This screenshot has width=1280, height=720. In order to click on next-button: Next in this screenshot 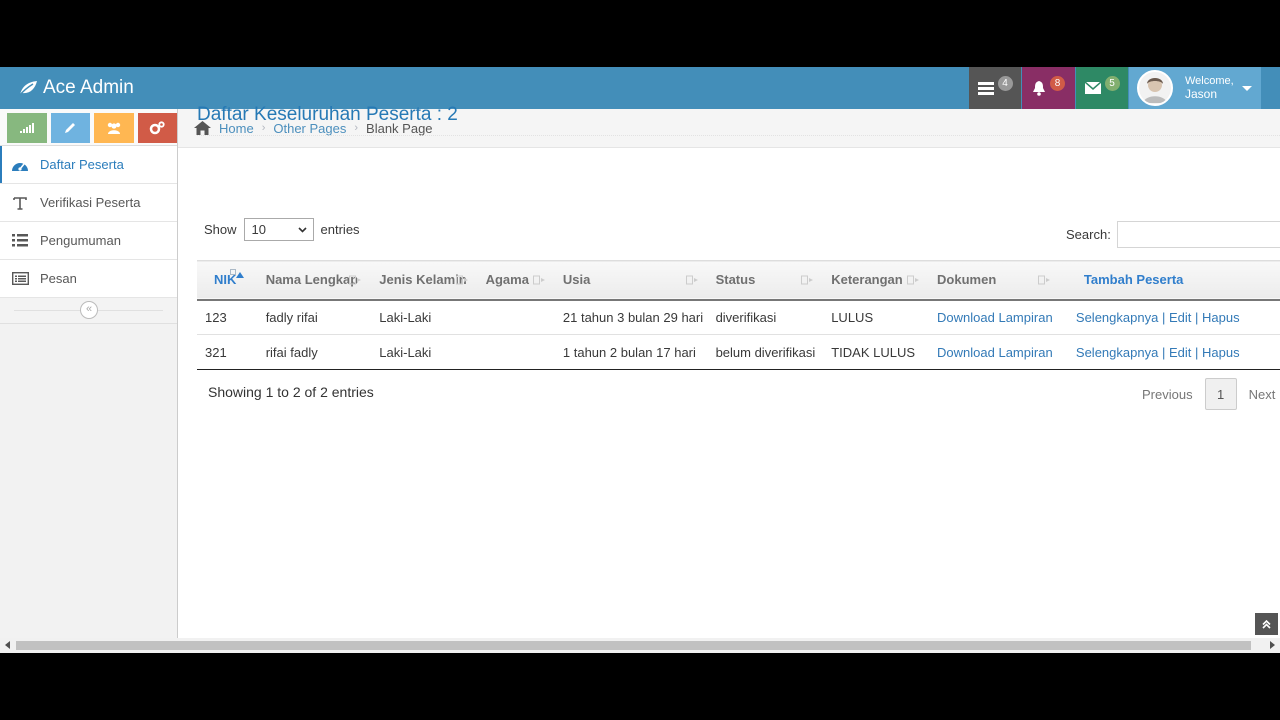, I will do `click(1258, 394)`.